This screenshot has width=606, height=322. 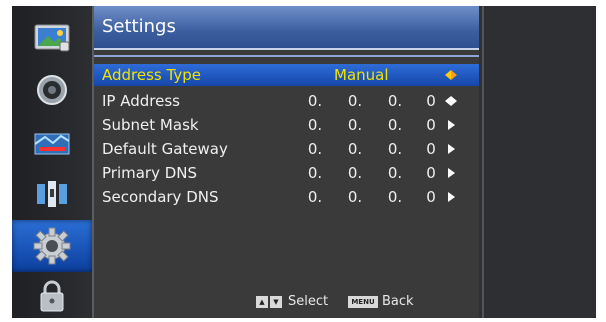 What do you see at coordinates (139, 26) in the screenshot?
I see `page-title: Settings` at bounding box center [139, 26].